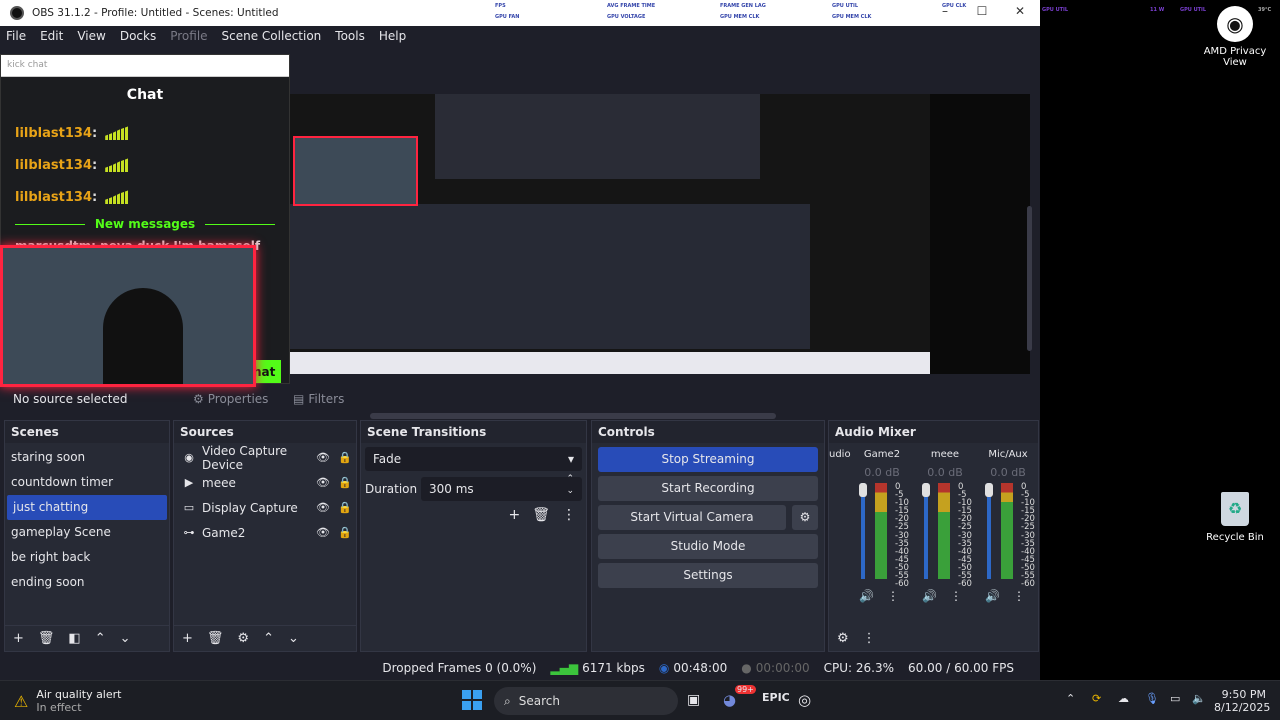  Describe the element at coordinates (693, 700) in the screenshot. I see `task-view-icon: ▣` at that location.